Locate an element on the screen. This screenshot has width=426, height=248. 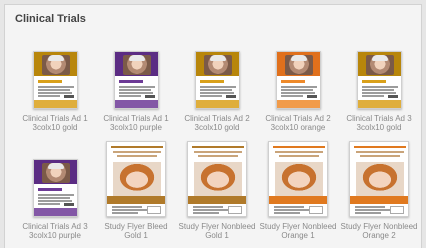
caption-line-1: Study Flyer Bleed is located at coordinates (136, 226).